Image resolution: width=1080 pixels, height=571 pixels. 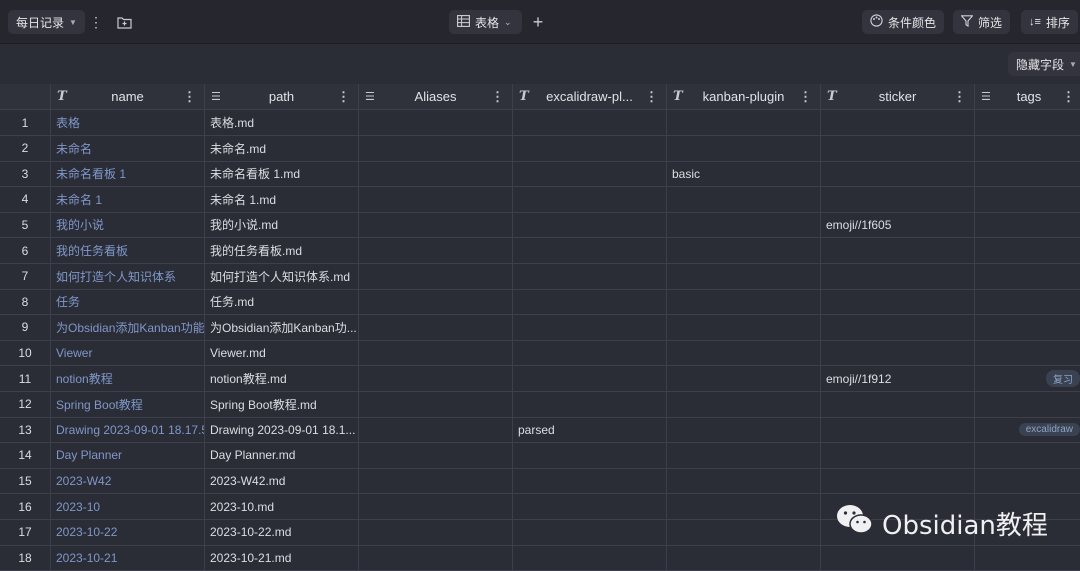 I want to click on cell-name: 未命名看板 1, so click(x=128, y=174).